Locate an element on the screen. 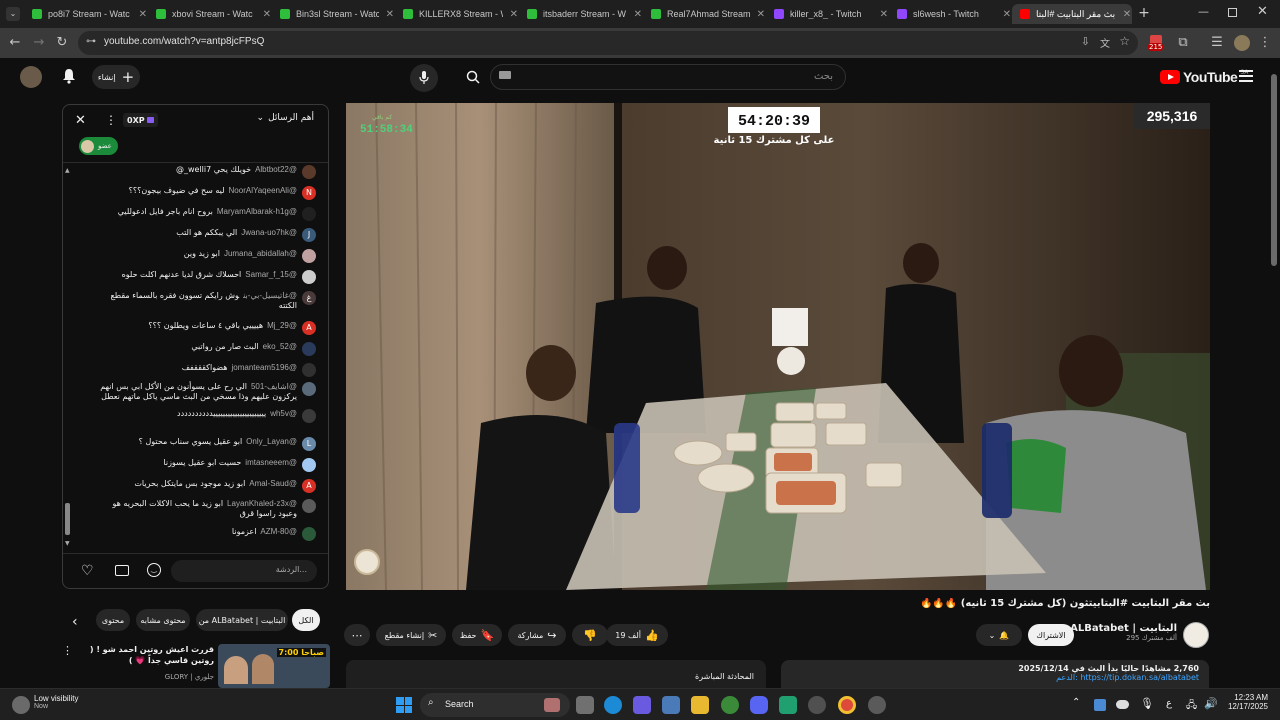 This screenshot has width=1280, height=720. chat-author-name: @eko_52 is located at coordinates (280, 346).